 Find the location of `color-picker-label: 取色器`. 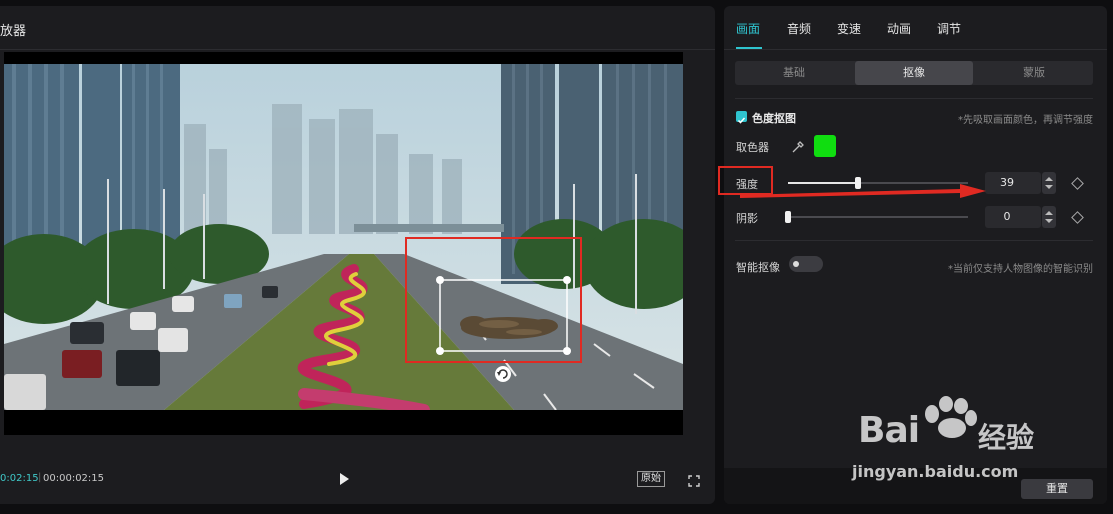

color-picker-label: 取色器 is located at coordinates (752, 147).